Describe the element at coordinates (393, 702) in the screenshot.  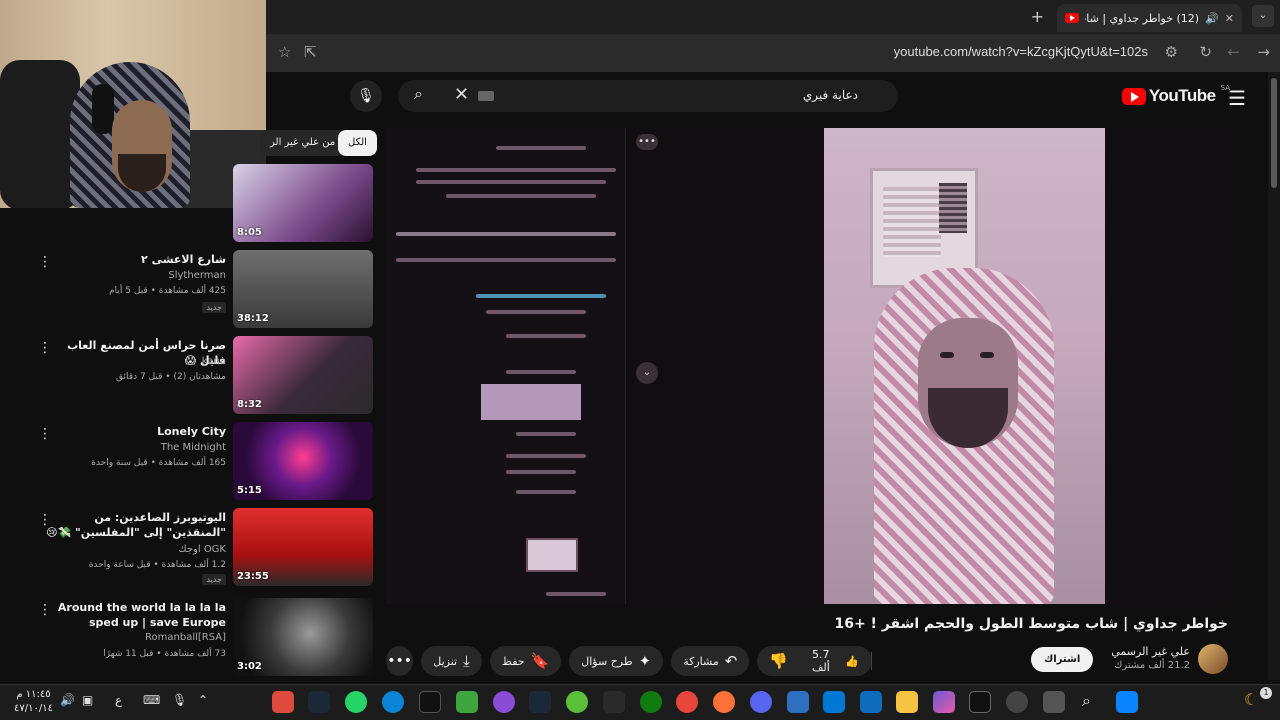
I see `edge-icon` at that location.